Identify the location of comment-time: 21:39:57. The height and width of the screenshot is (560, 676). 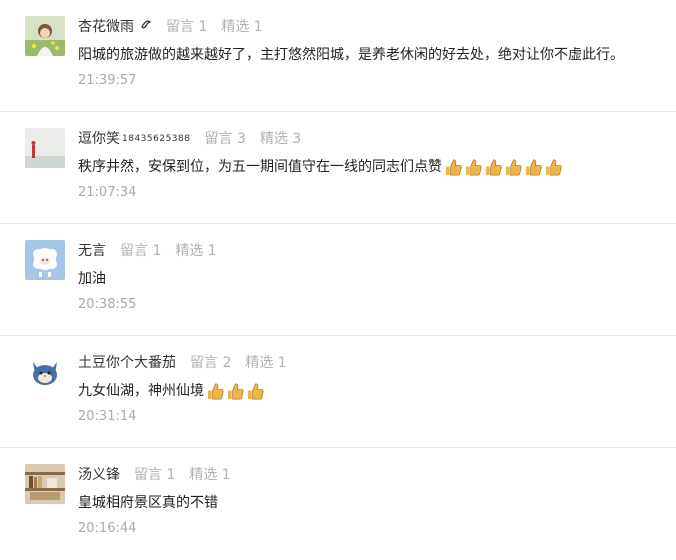
(107, 80).